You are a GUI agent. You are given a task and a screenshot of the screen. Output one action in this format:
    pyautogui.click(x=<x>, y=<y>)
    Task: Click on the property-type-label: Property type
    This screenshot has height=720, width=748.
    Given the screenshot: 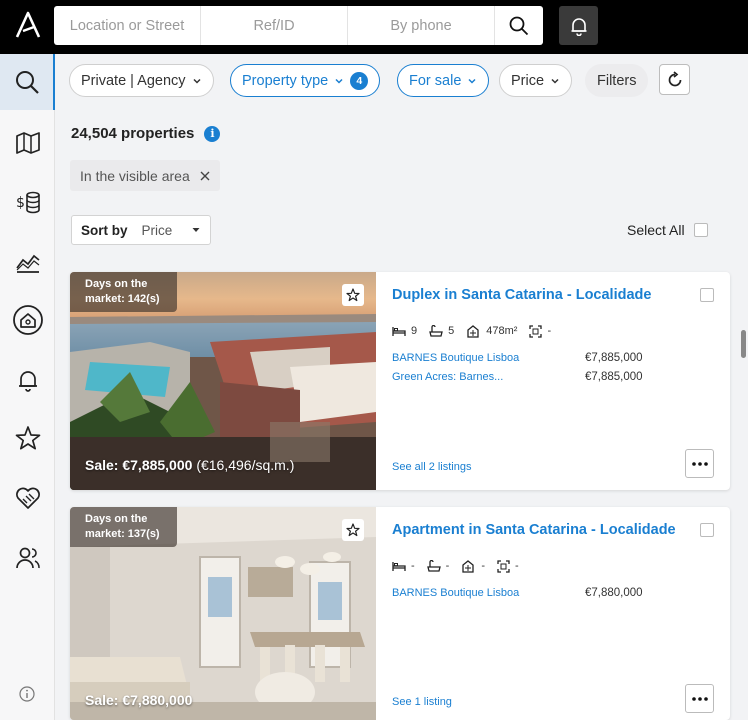 What is the action you would take?
    pyautogui.click(x=285, y=80)
    